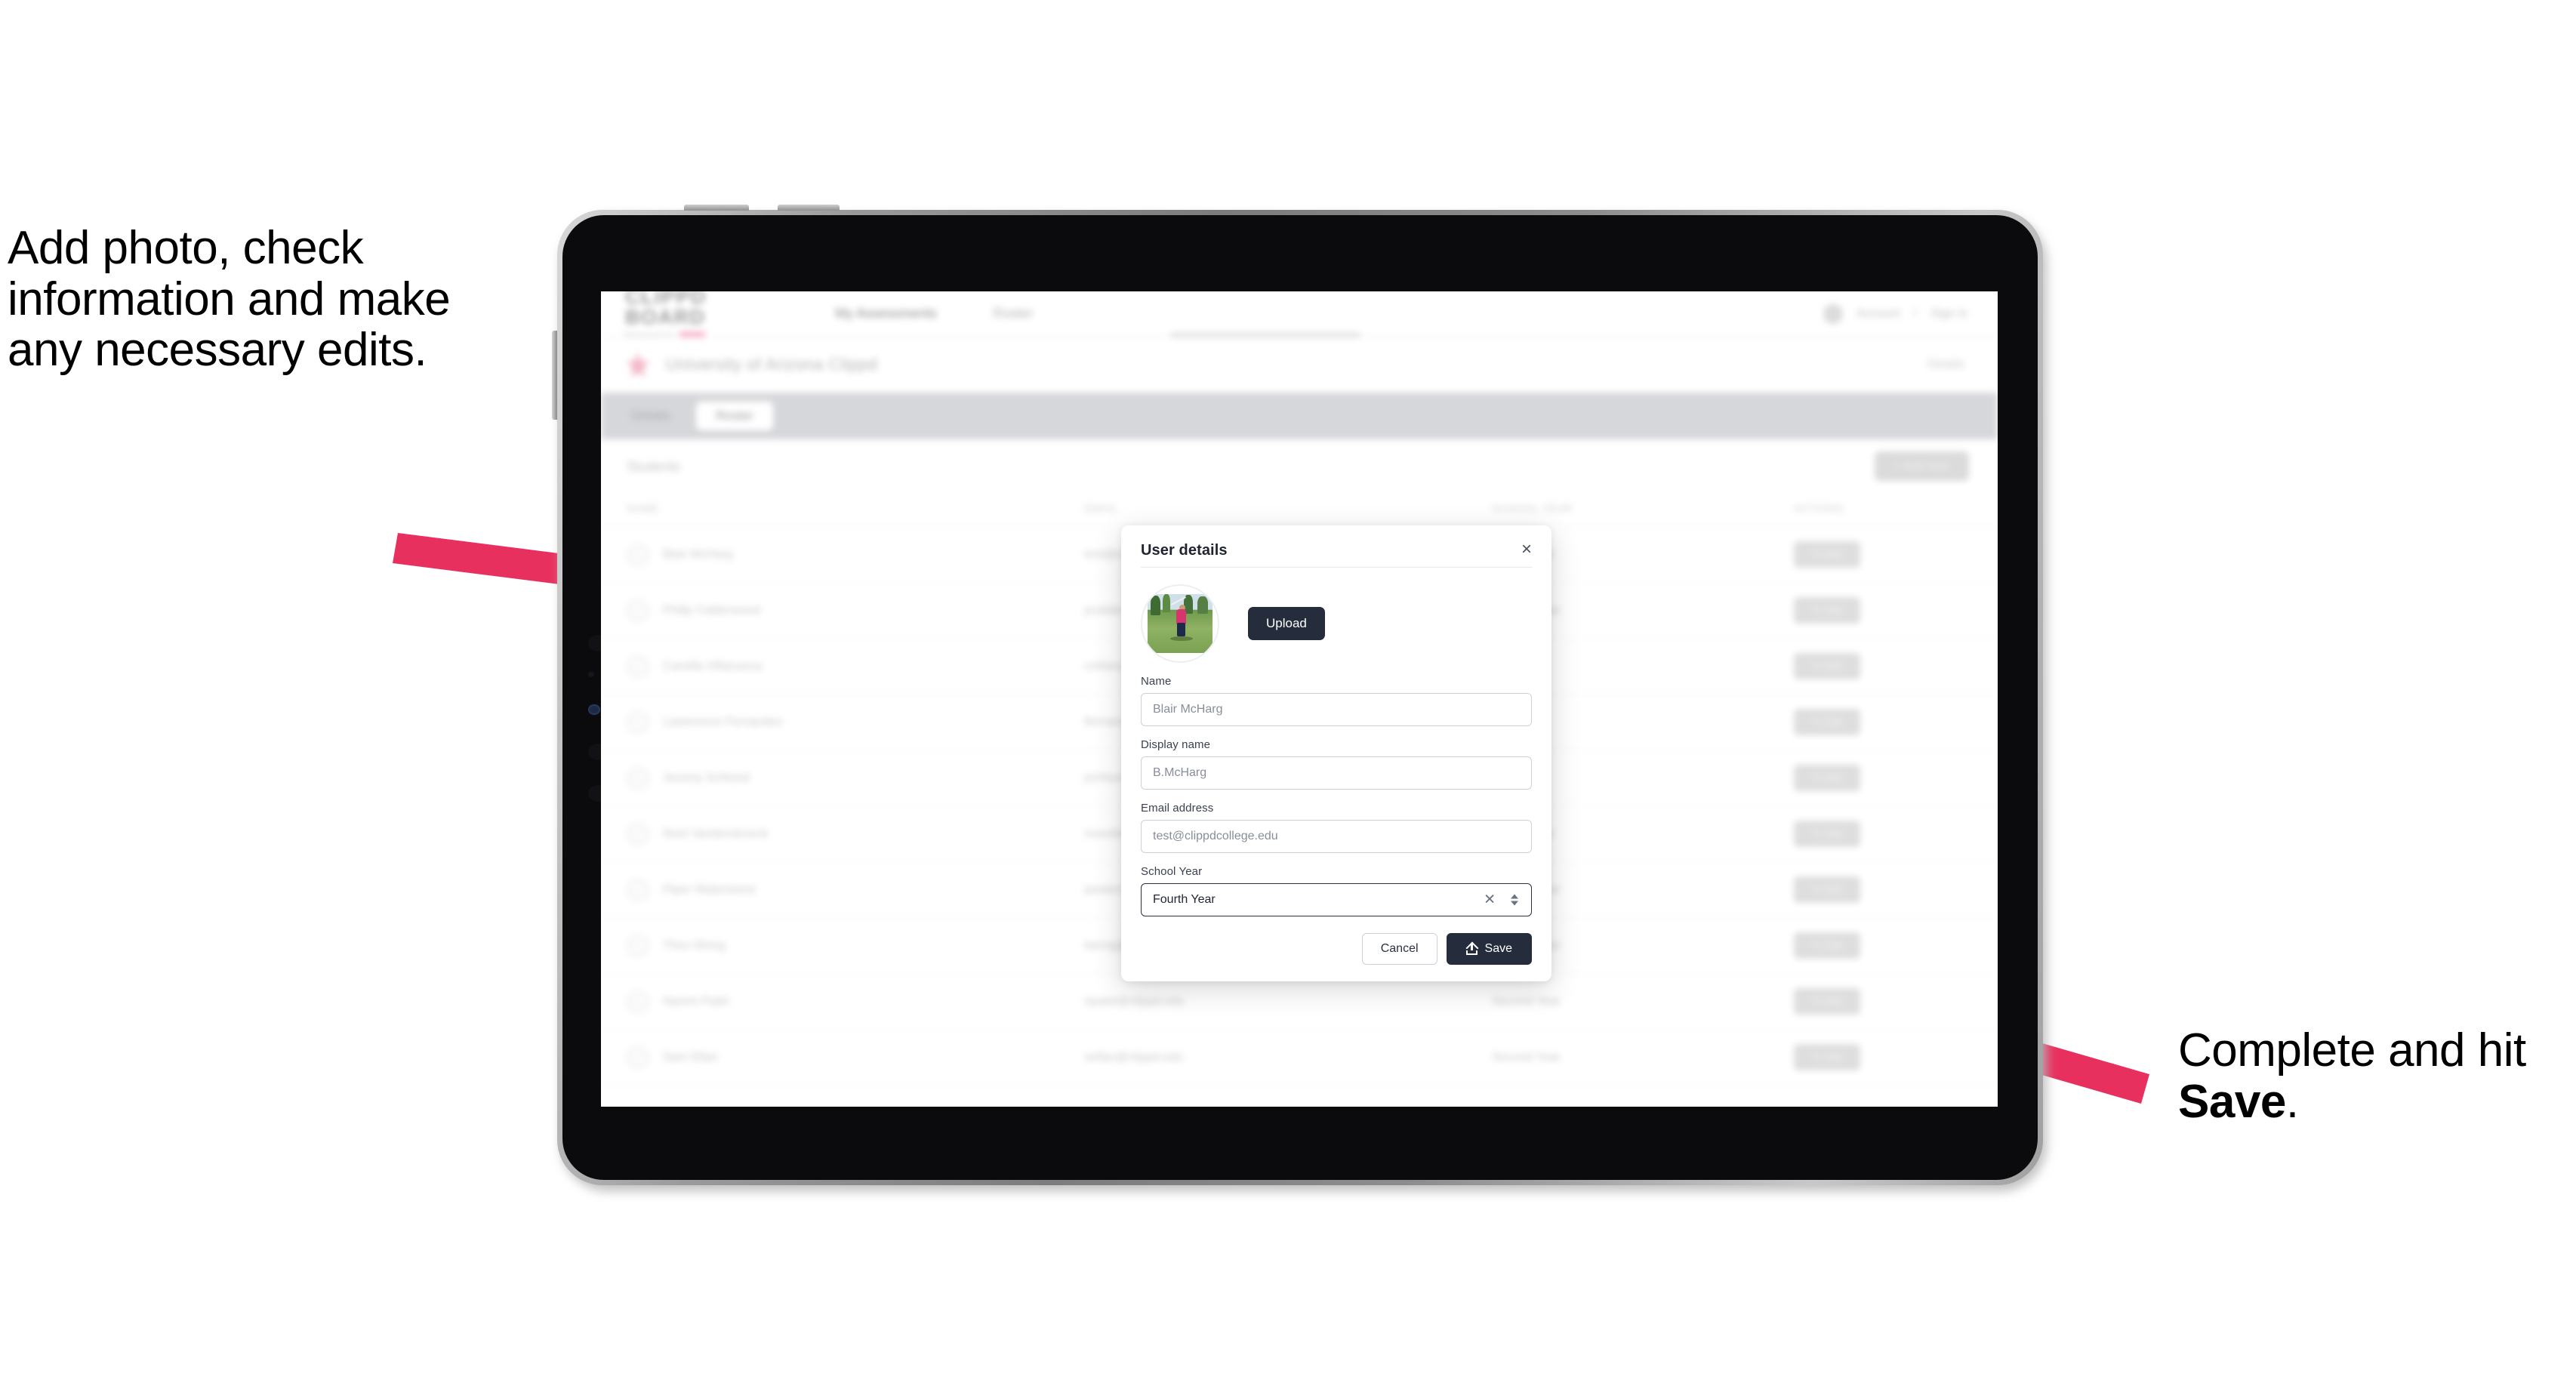 The height and width of the screenshot is (1386, 2576). Describe the element at coordinates (651, 416) in the screenshot. I see `tab-details: Details` at that location.